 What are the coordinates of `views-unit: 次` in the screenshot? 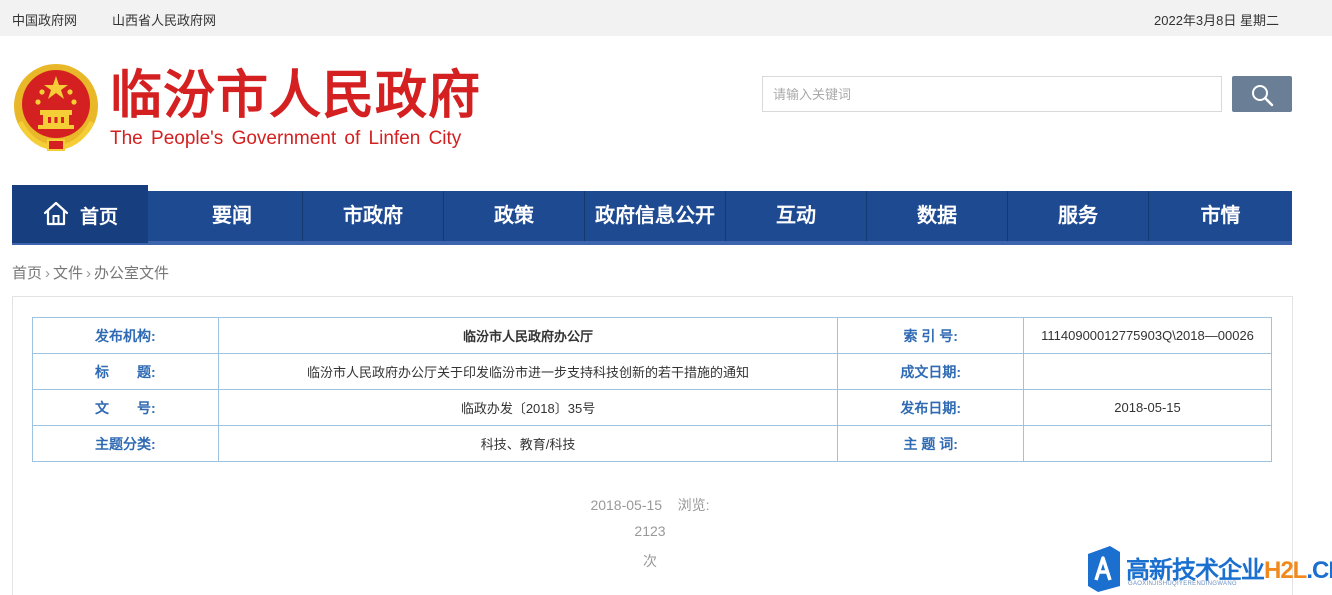 It's located at (650, 561).